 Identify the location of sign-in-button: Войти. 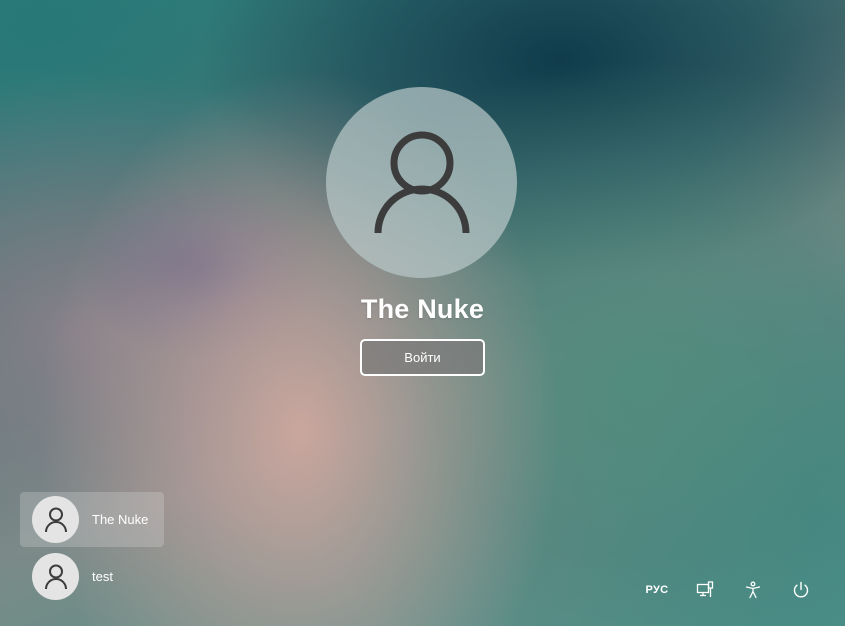
(422, 357).